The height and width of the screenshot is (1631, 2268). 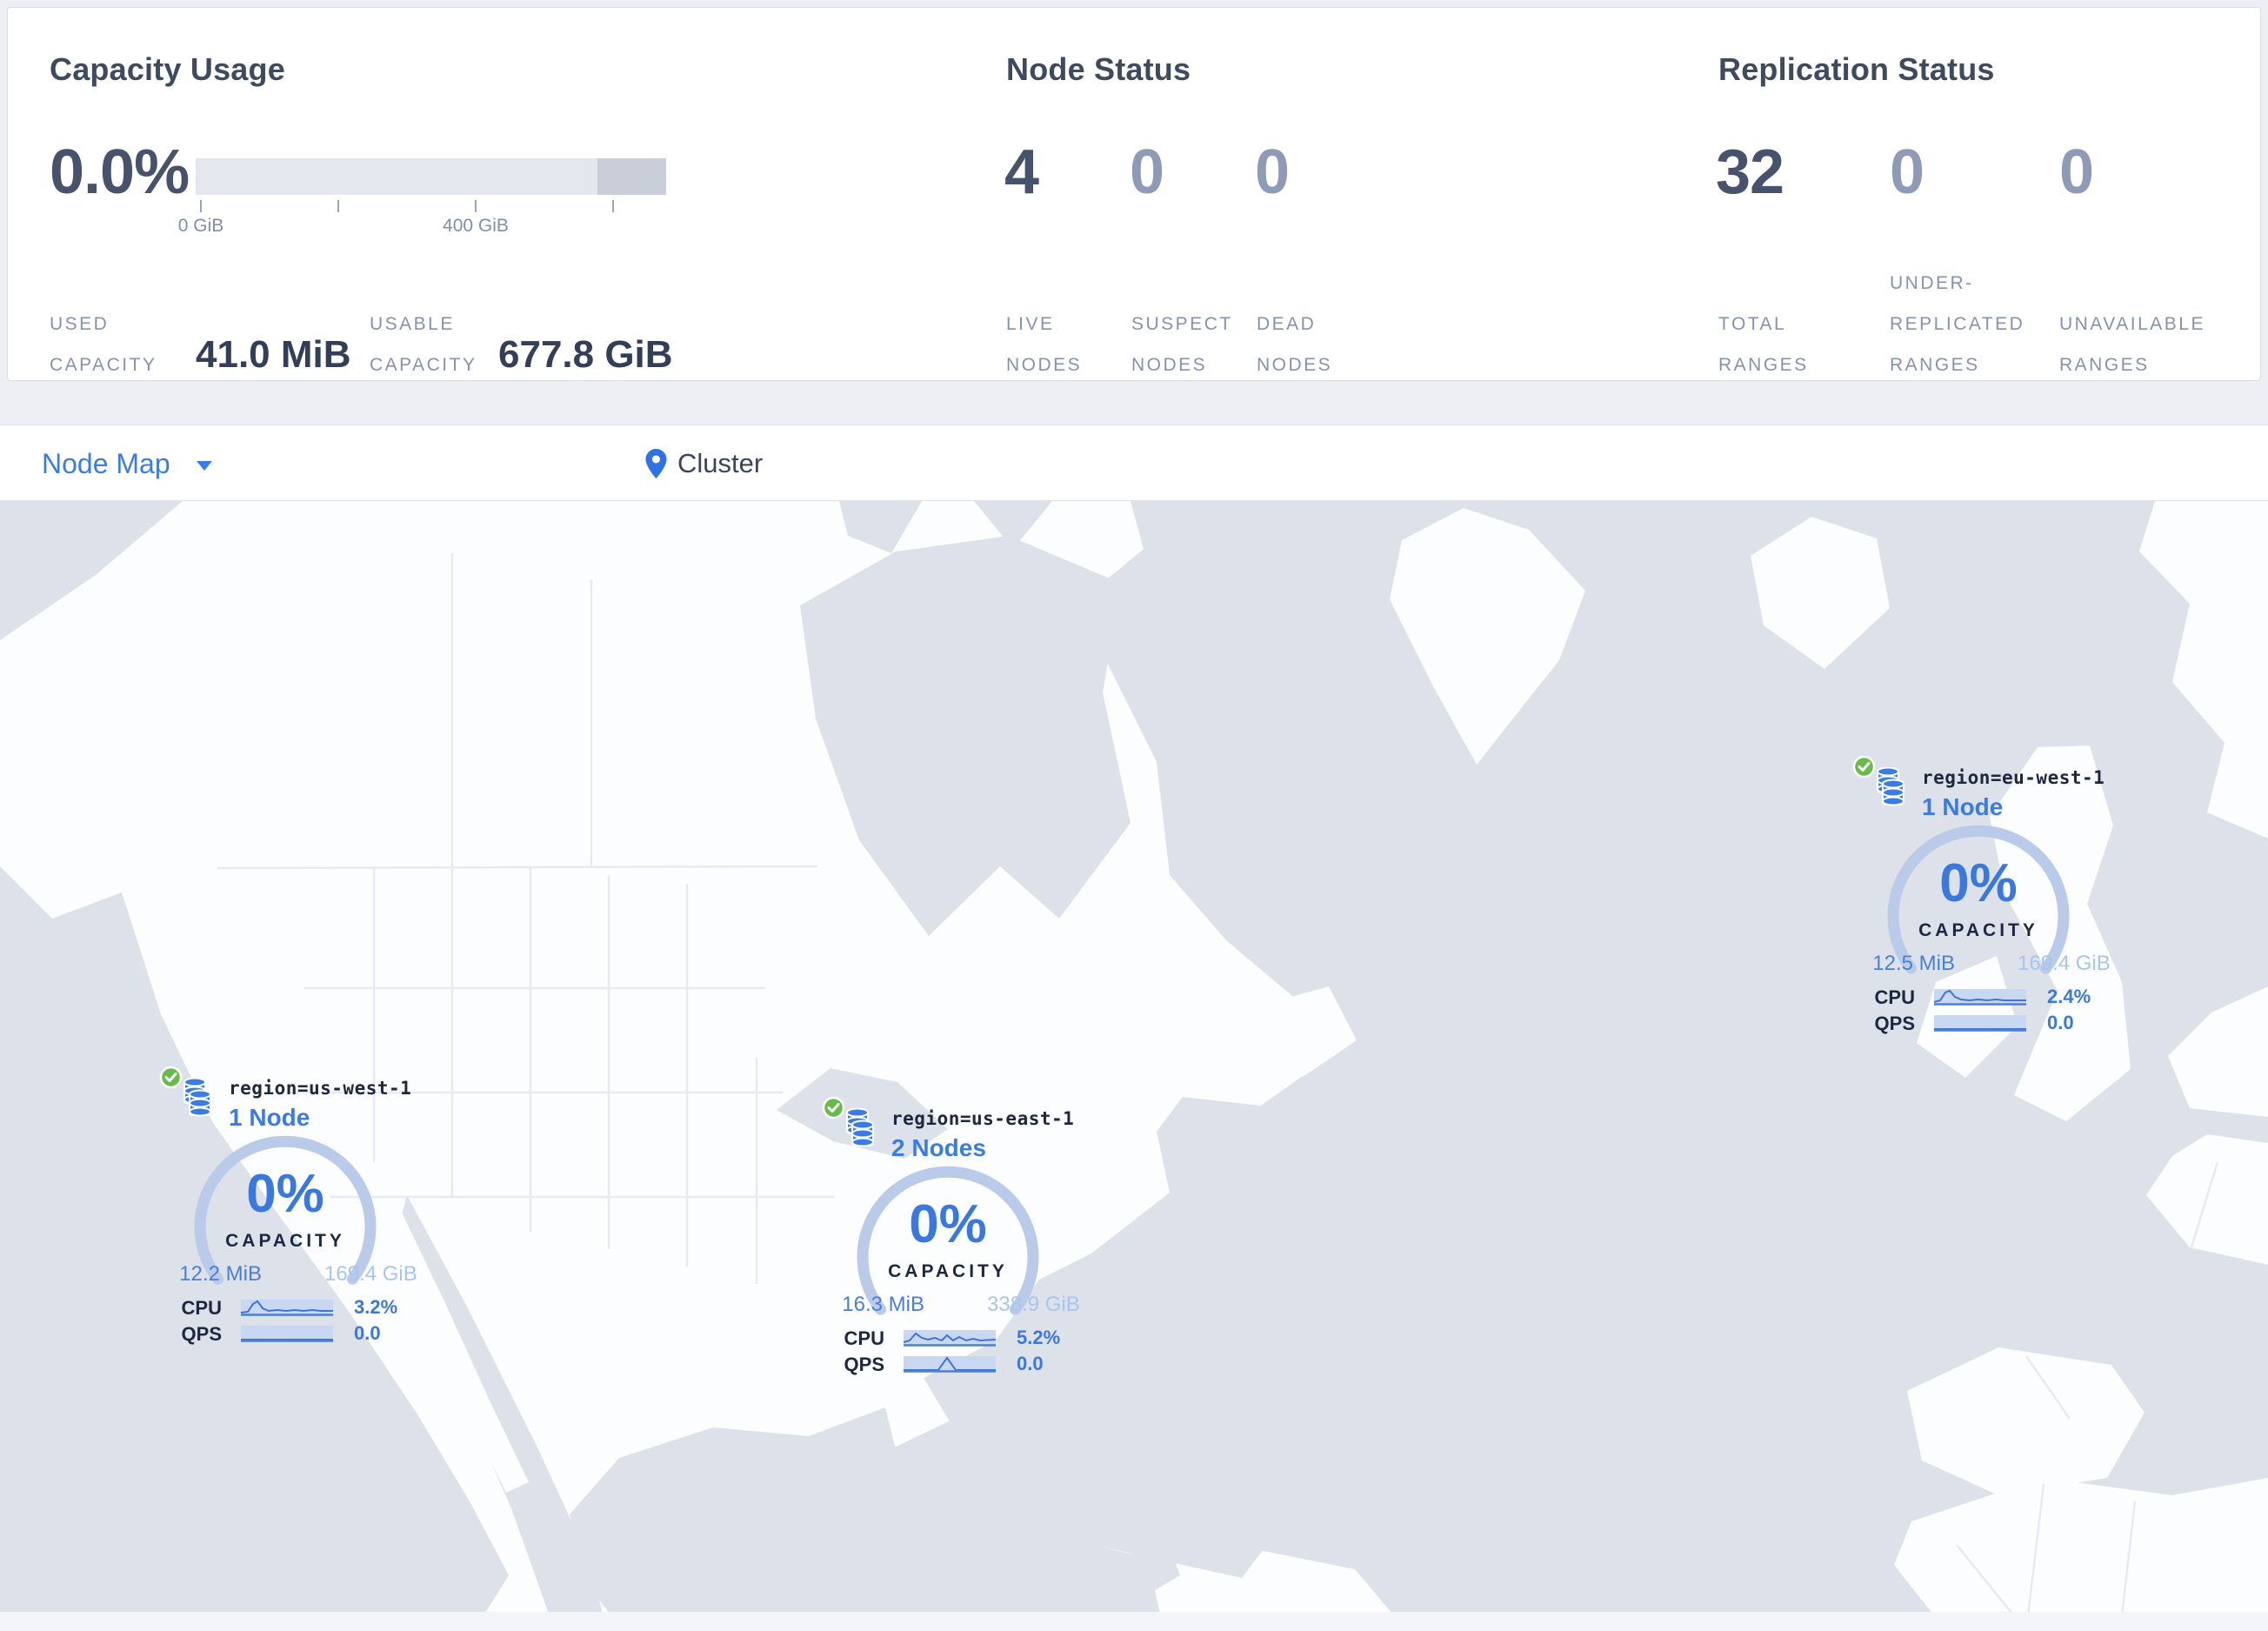 What do you see at coordinates (1913, 963) in the screenshot?
I see `region-used-capacity: 12.5 MiB` at bounding box center [1913, 963].